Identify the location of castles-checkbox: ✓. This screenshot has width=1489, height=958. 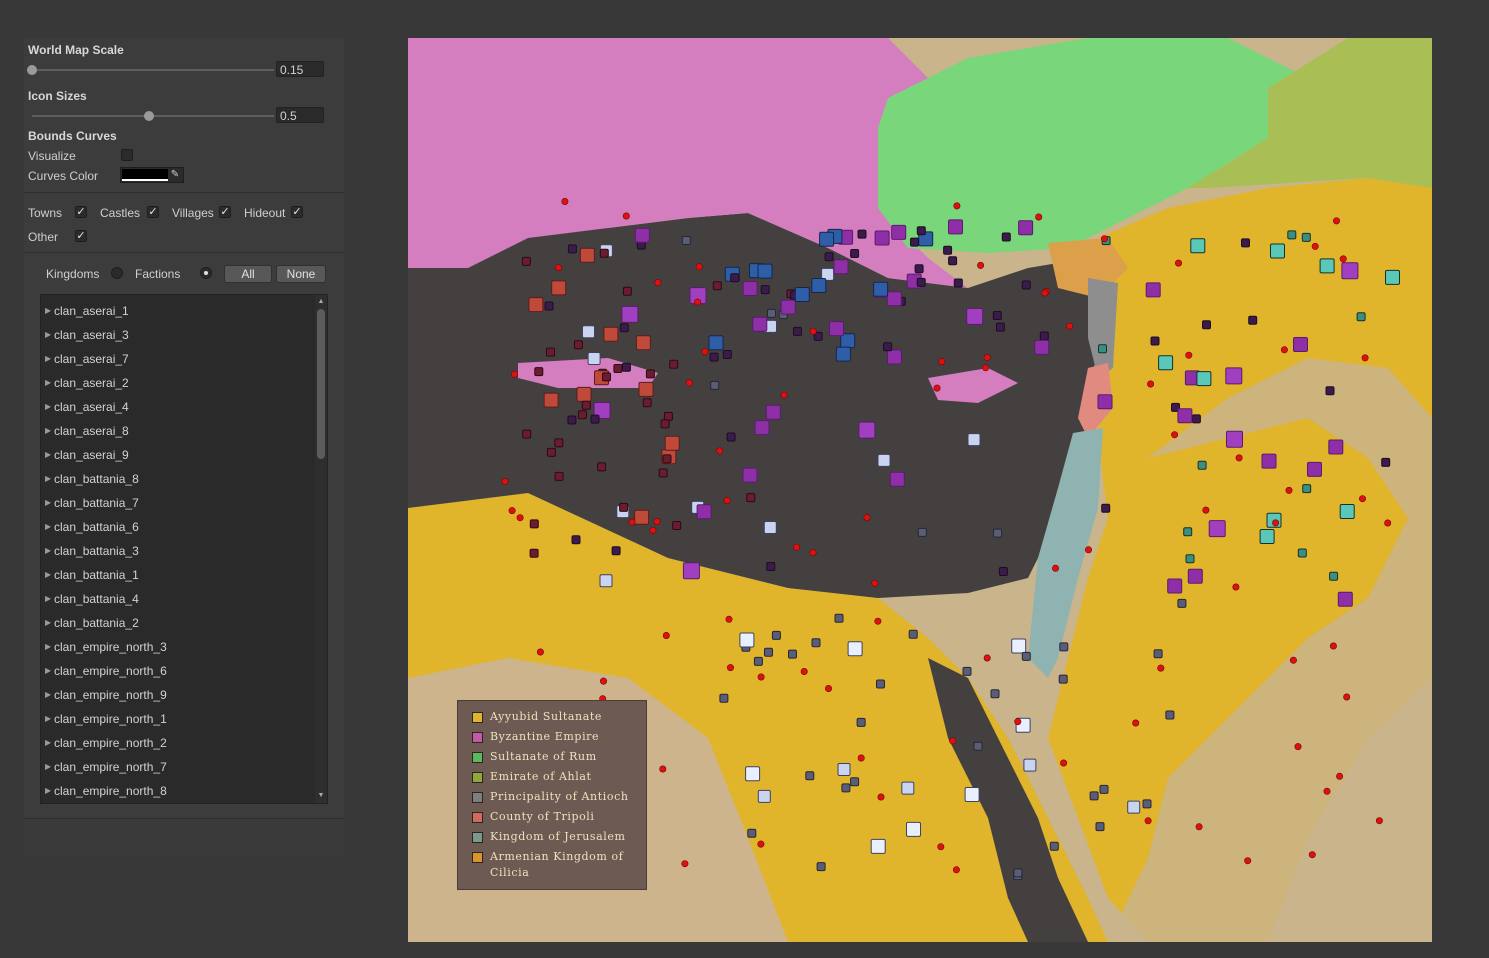
(153, 212).